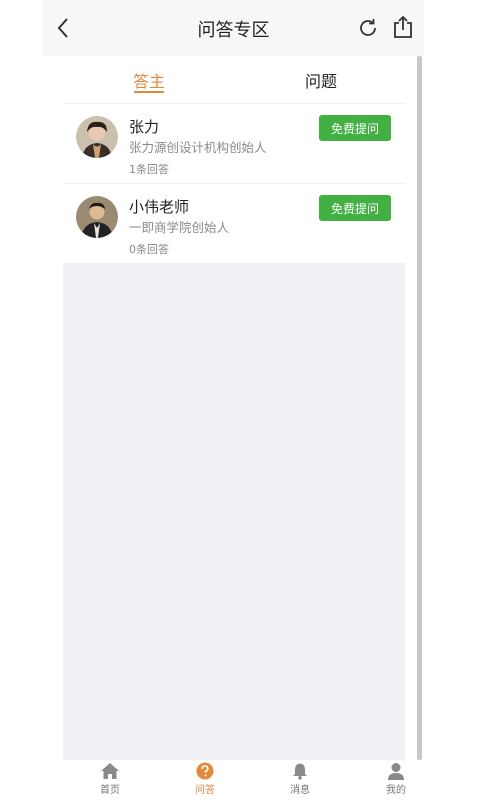 The width and height of the screenshot is (480, 800). What do you see at coordinates (110, 790) in the screenshot?
I see `bottom-tab-label: 首页` at bounding box center [110, 790].